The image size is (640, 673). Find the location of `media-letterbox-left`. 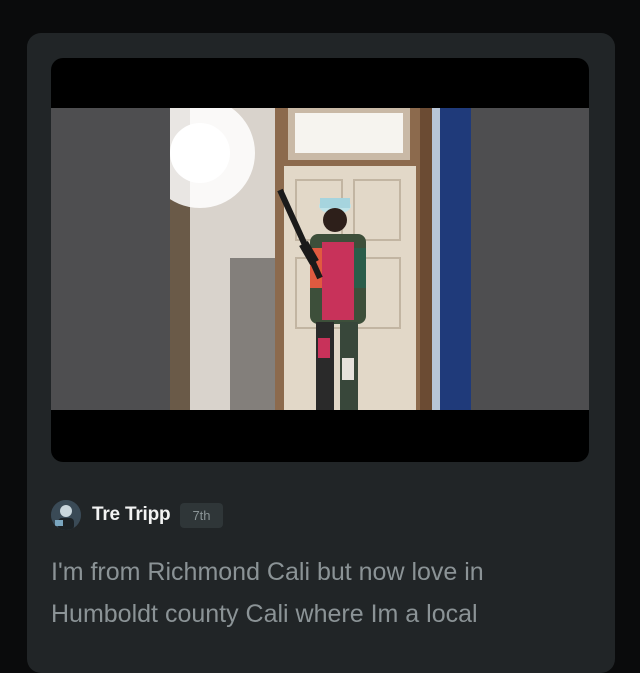

media-letterbox-left is located at coordinates (110, 259).